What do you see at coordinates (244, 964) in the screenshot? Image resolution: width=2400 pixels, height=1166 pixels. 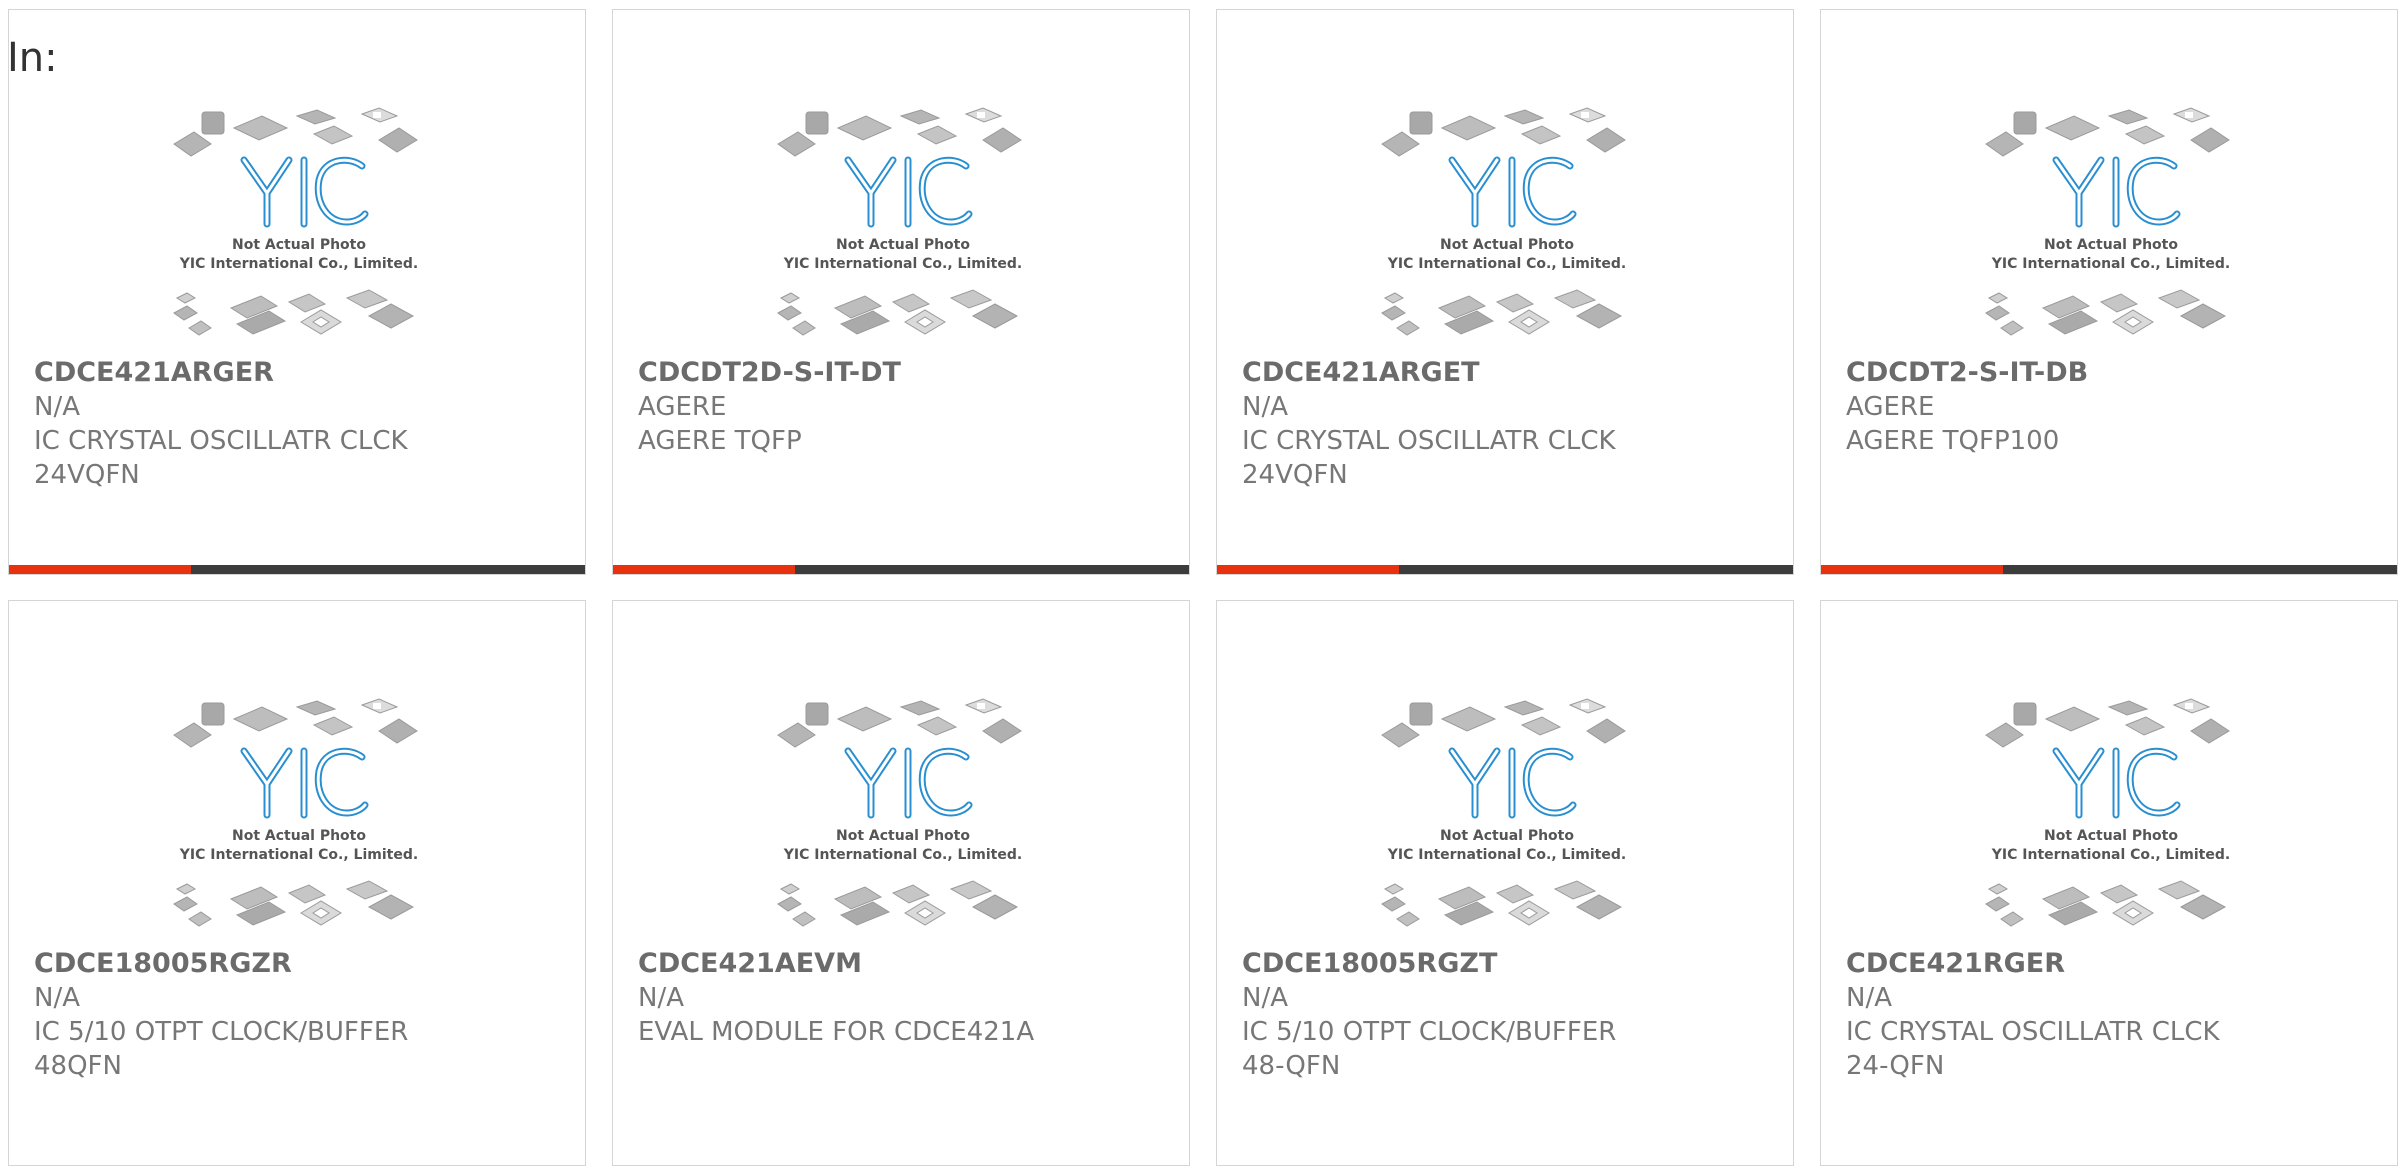 I see `part-number-link: CDCE18005RGZR` at bounding box center [244, 964].